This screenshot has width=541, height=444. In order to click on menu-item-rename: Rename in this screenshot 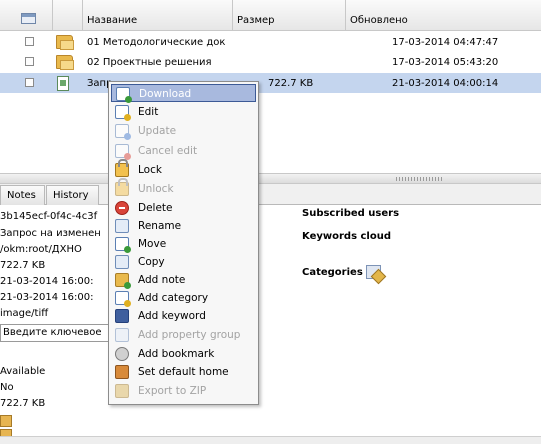, I will do `click(183, 226)`.